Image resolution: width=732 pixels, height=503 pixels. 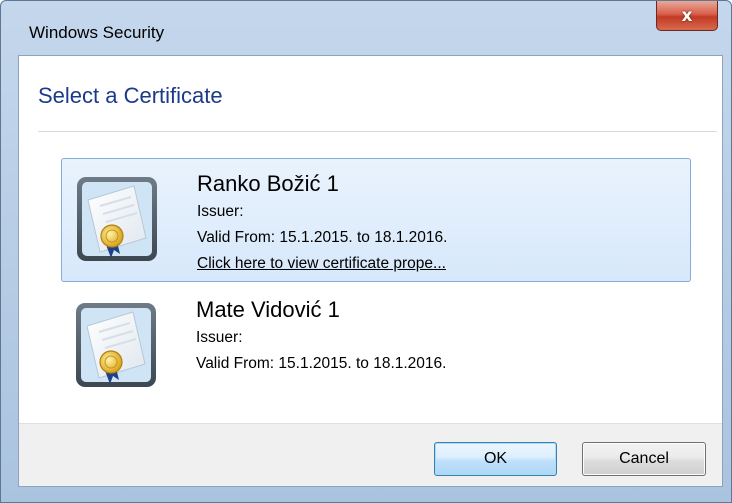 I want to click on certificate-name: Mate Vidović 1, so click(x=268, y=309).